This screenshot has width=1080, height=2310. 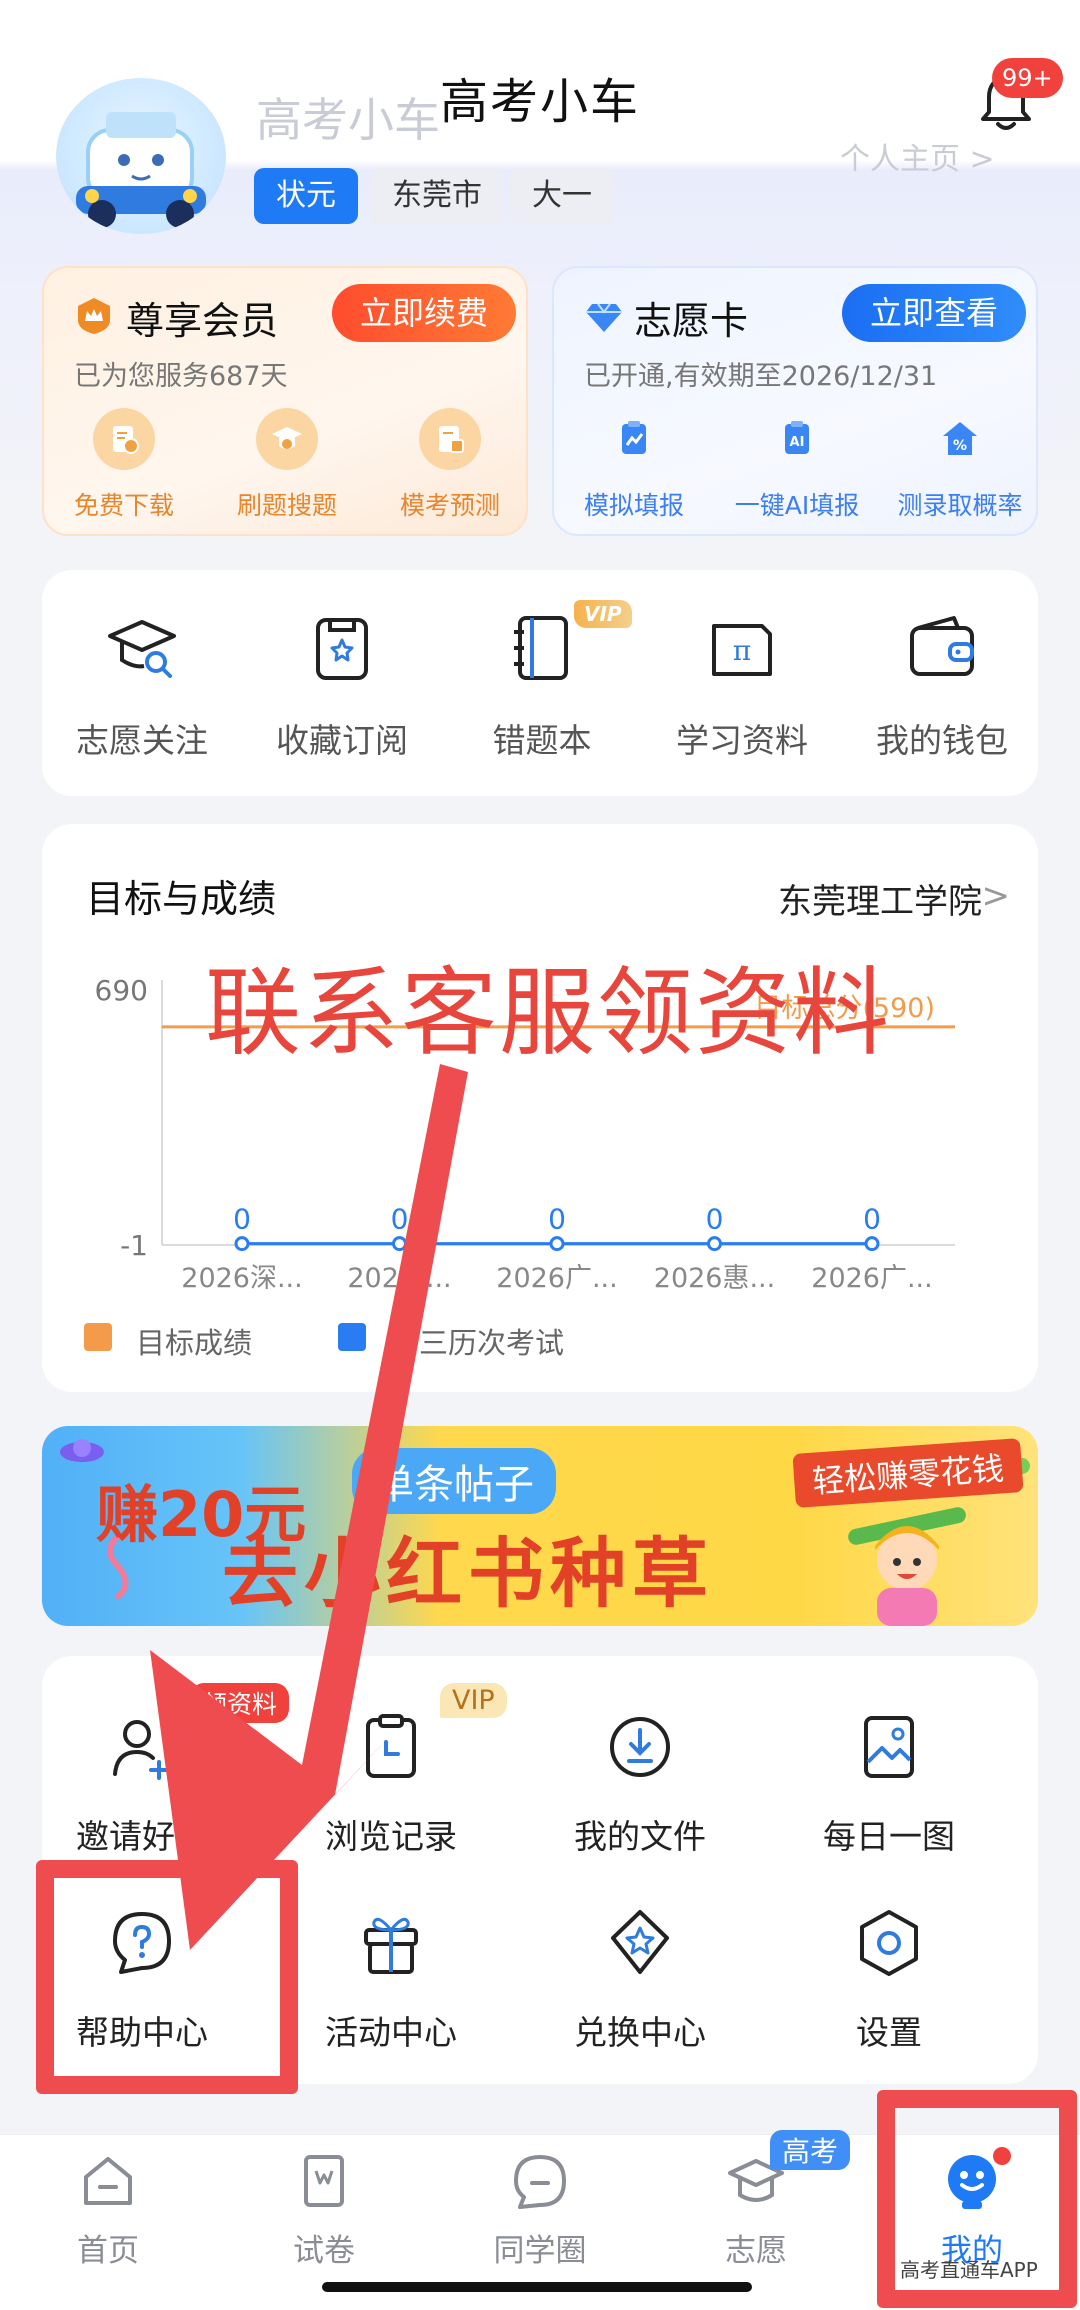 What do you see at coordinates (889, 2032) in the screenshot?
I see `tool-label: 设置` at bounding box center [889, 2032].